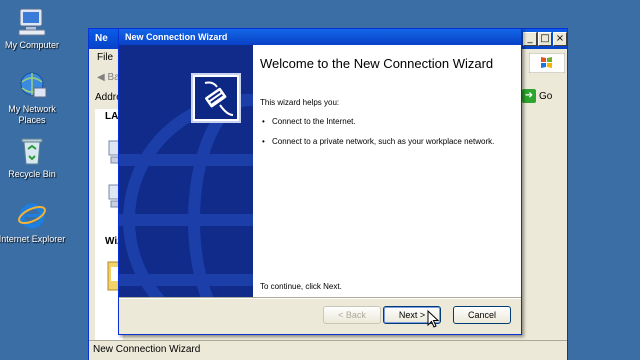 The width and height of the screenshot is (640, 360). I want to click on menu-file: File, so click(105, 57).